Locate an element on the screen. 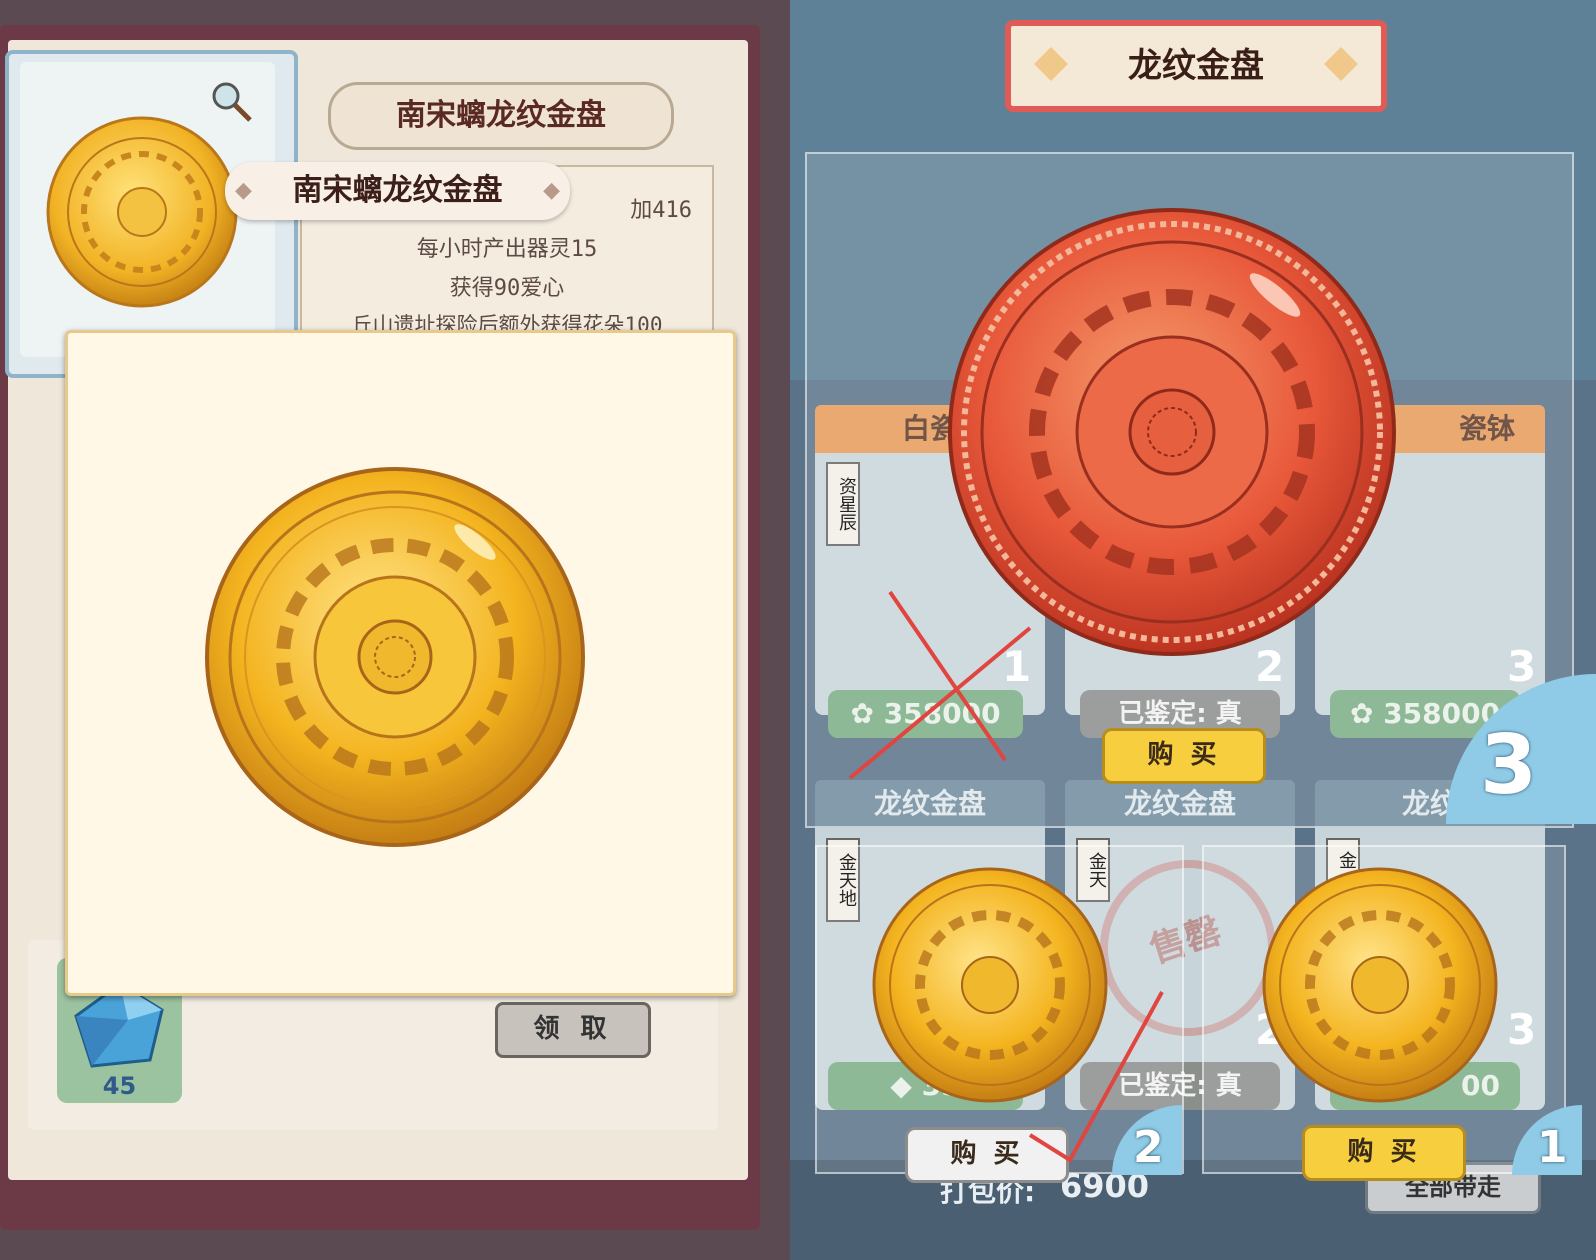 This screenshot has height=1260, width=1596. tag-right-arrow-icon: ◆ is located at coordinates (551, 190).